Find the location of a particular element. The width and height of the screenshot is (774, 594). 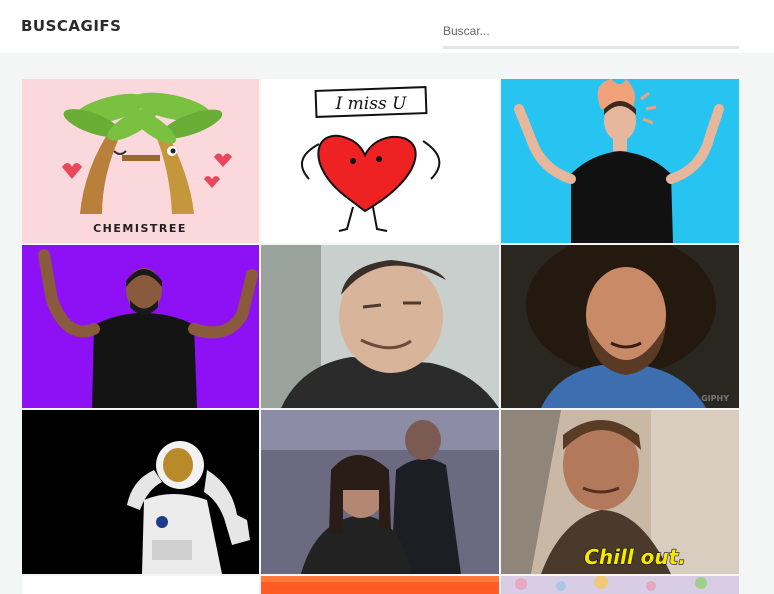

site-header: BUSCAGIFS is located at coordinates (387, 26).